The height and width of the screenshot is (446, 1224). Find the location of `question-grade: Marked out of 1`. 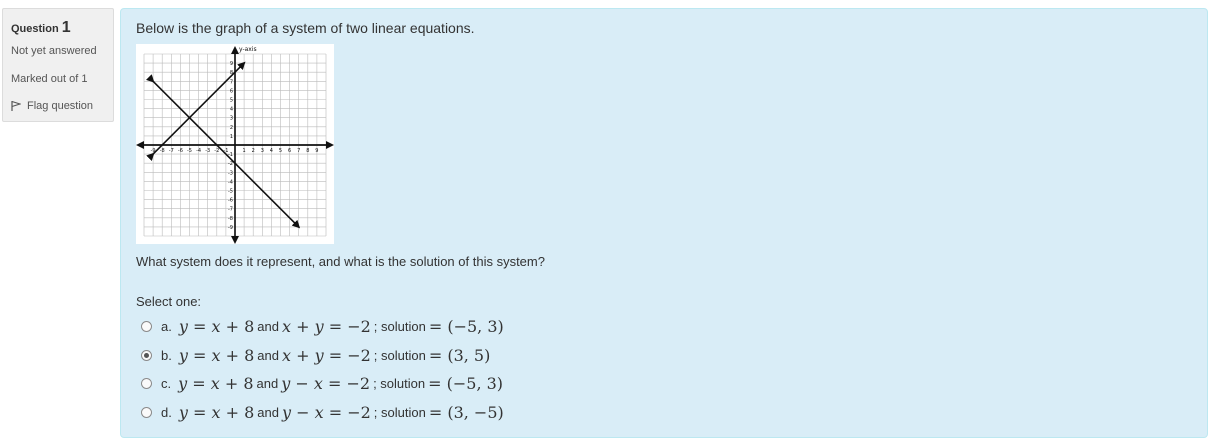

question-grade: Marked out of 1 is located at coordinates (49, 79).